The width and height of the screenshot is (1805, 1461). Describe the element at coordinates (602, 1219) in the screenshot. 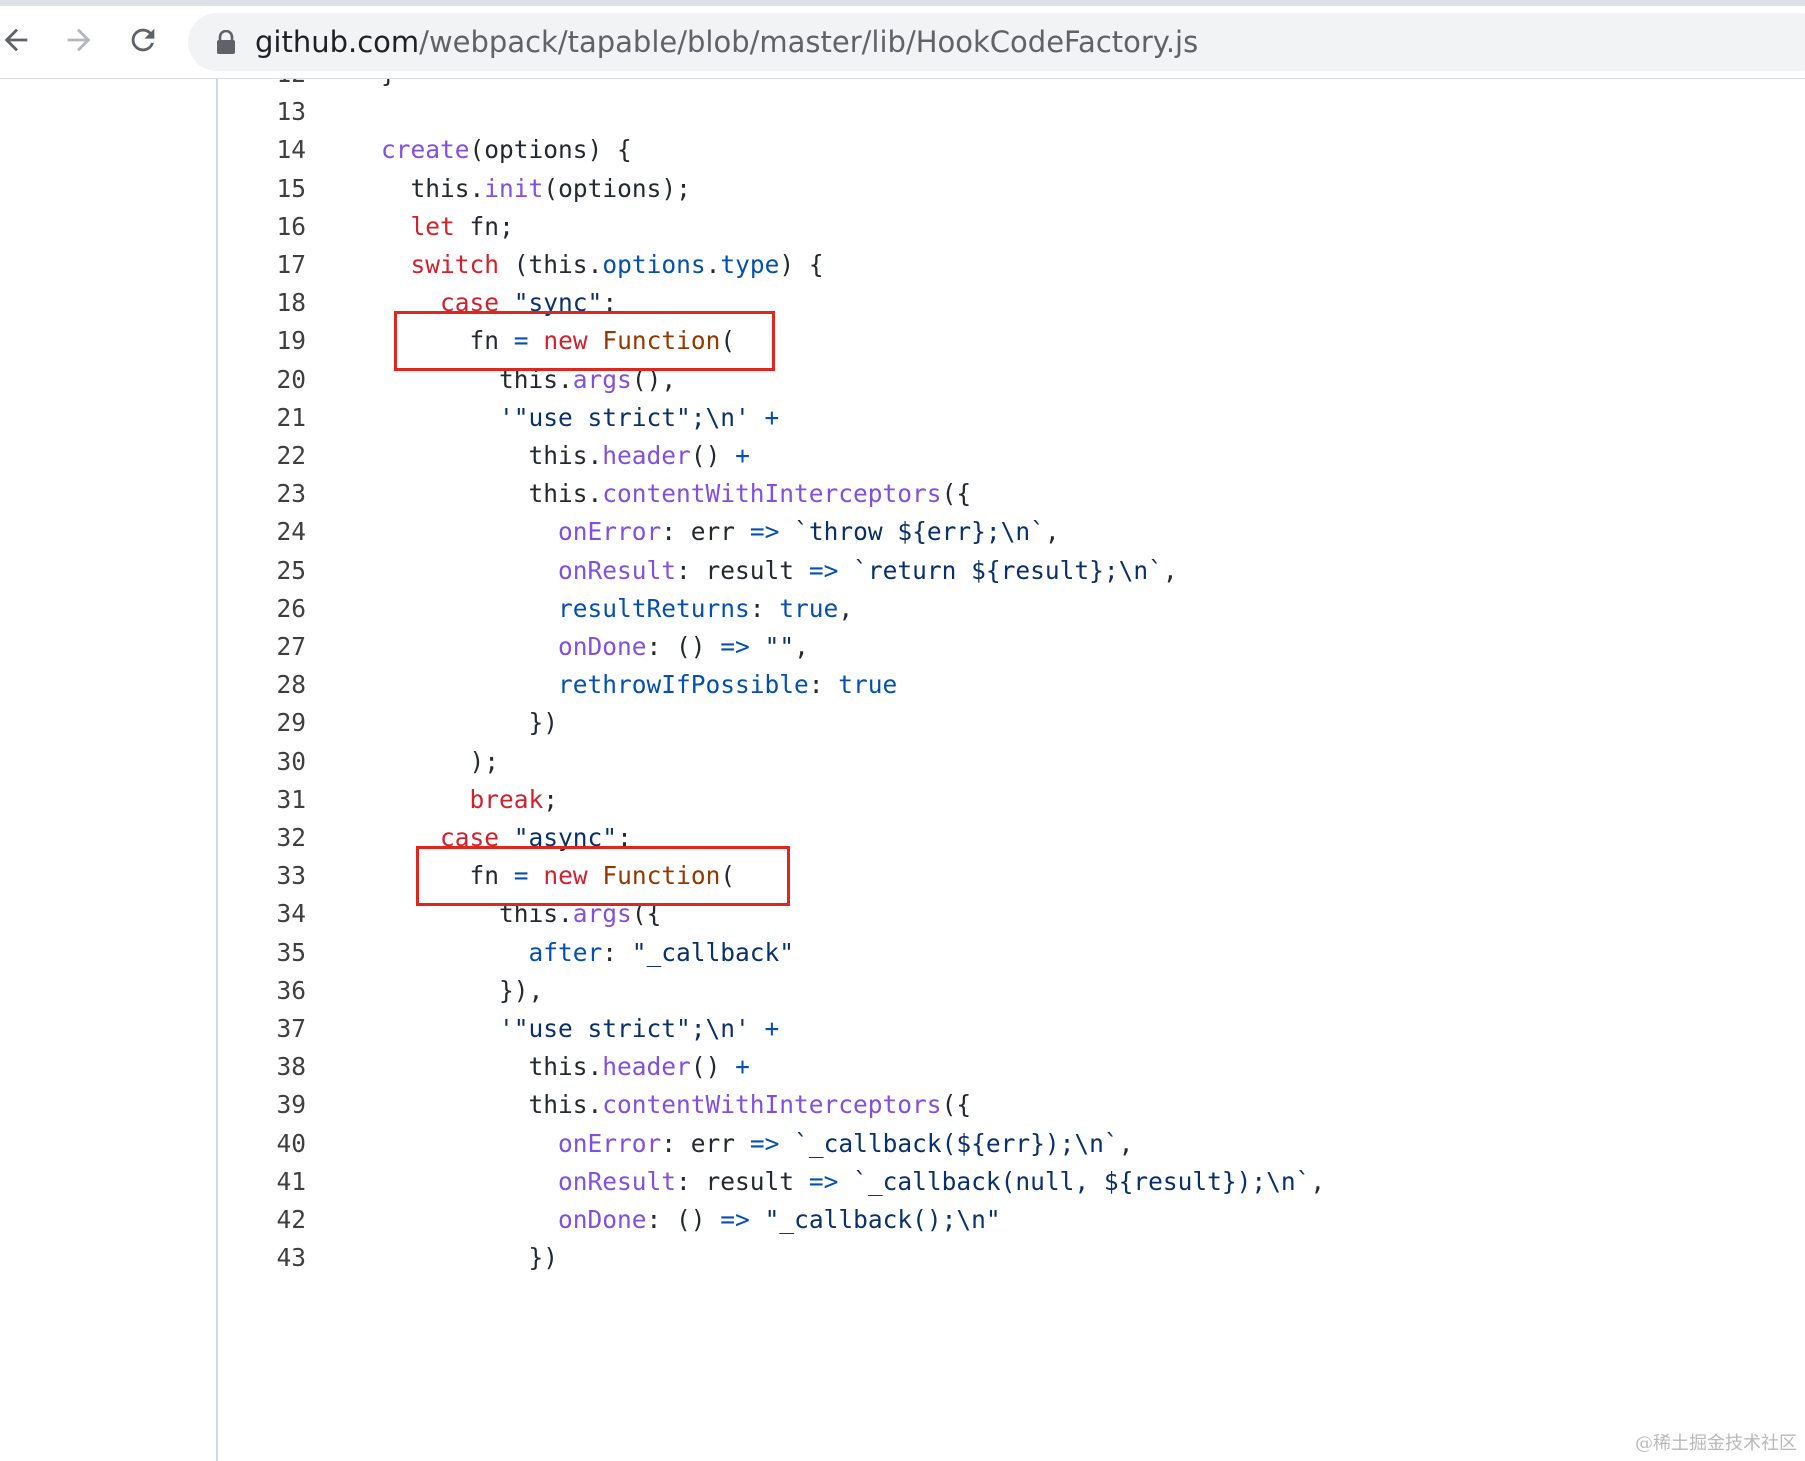

I see `code-token: onDone` at that location.